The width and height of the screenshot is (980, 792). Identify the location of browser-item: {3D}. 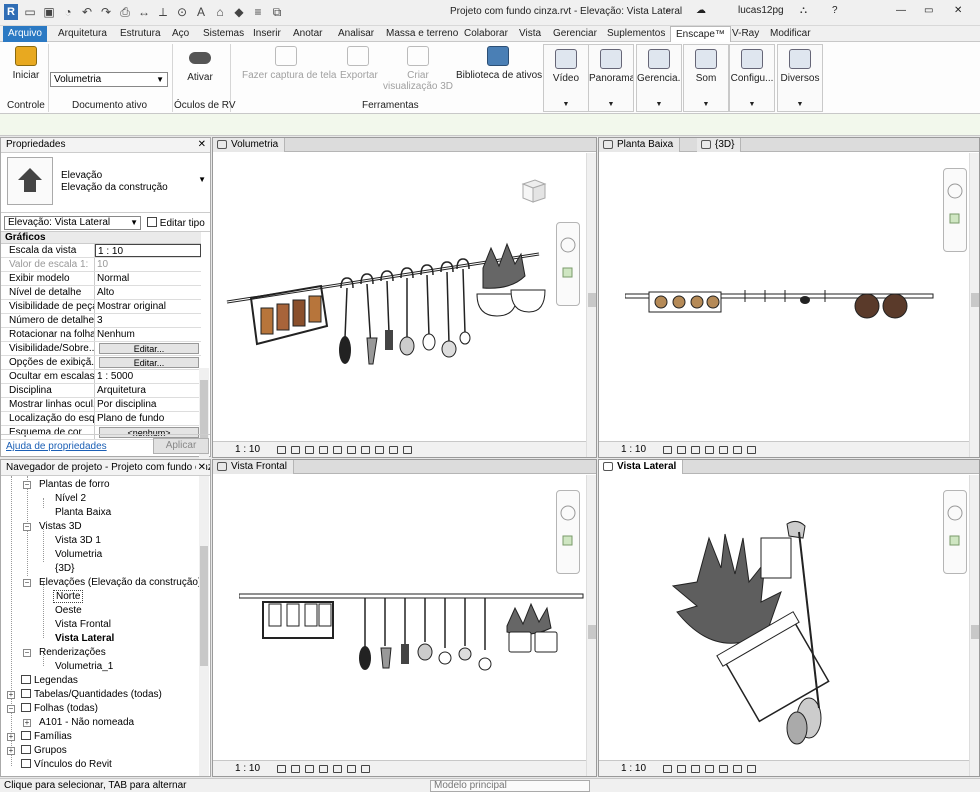
(64, 568).